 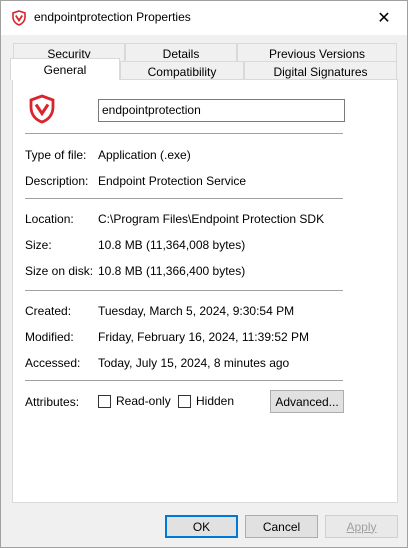 I want to click on size-value: 10.8 MB (11,364,008 bytes), so click(x=172, y=245).